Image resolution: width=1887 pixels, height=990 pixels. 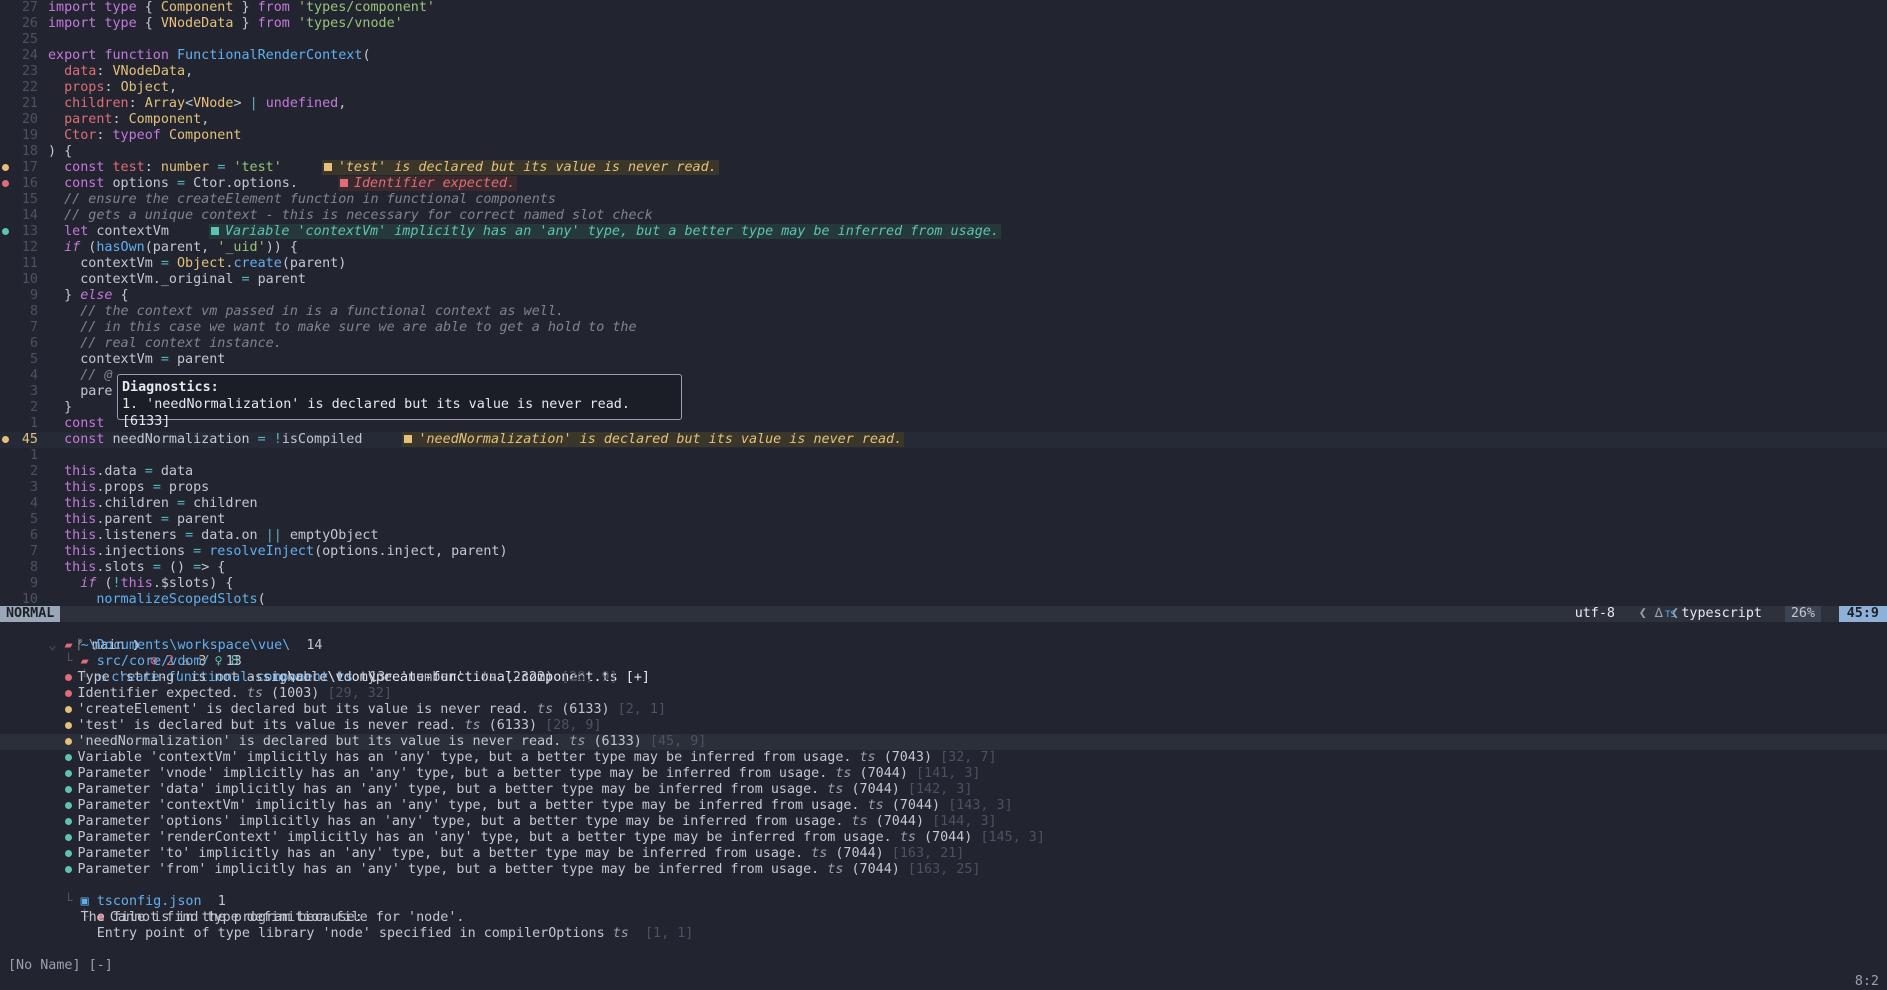 I want to click on line-number: 1, so click(x=33, y=423).